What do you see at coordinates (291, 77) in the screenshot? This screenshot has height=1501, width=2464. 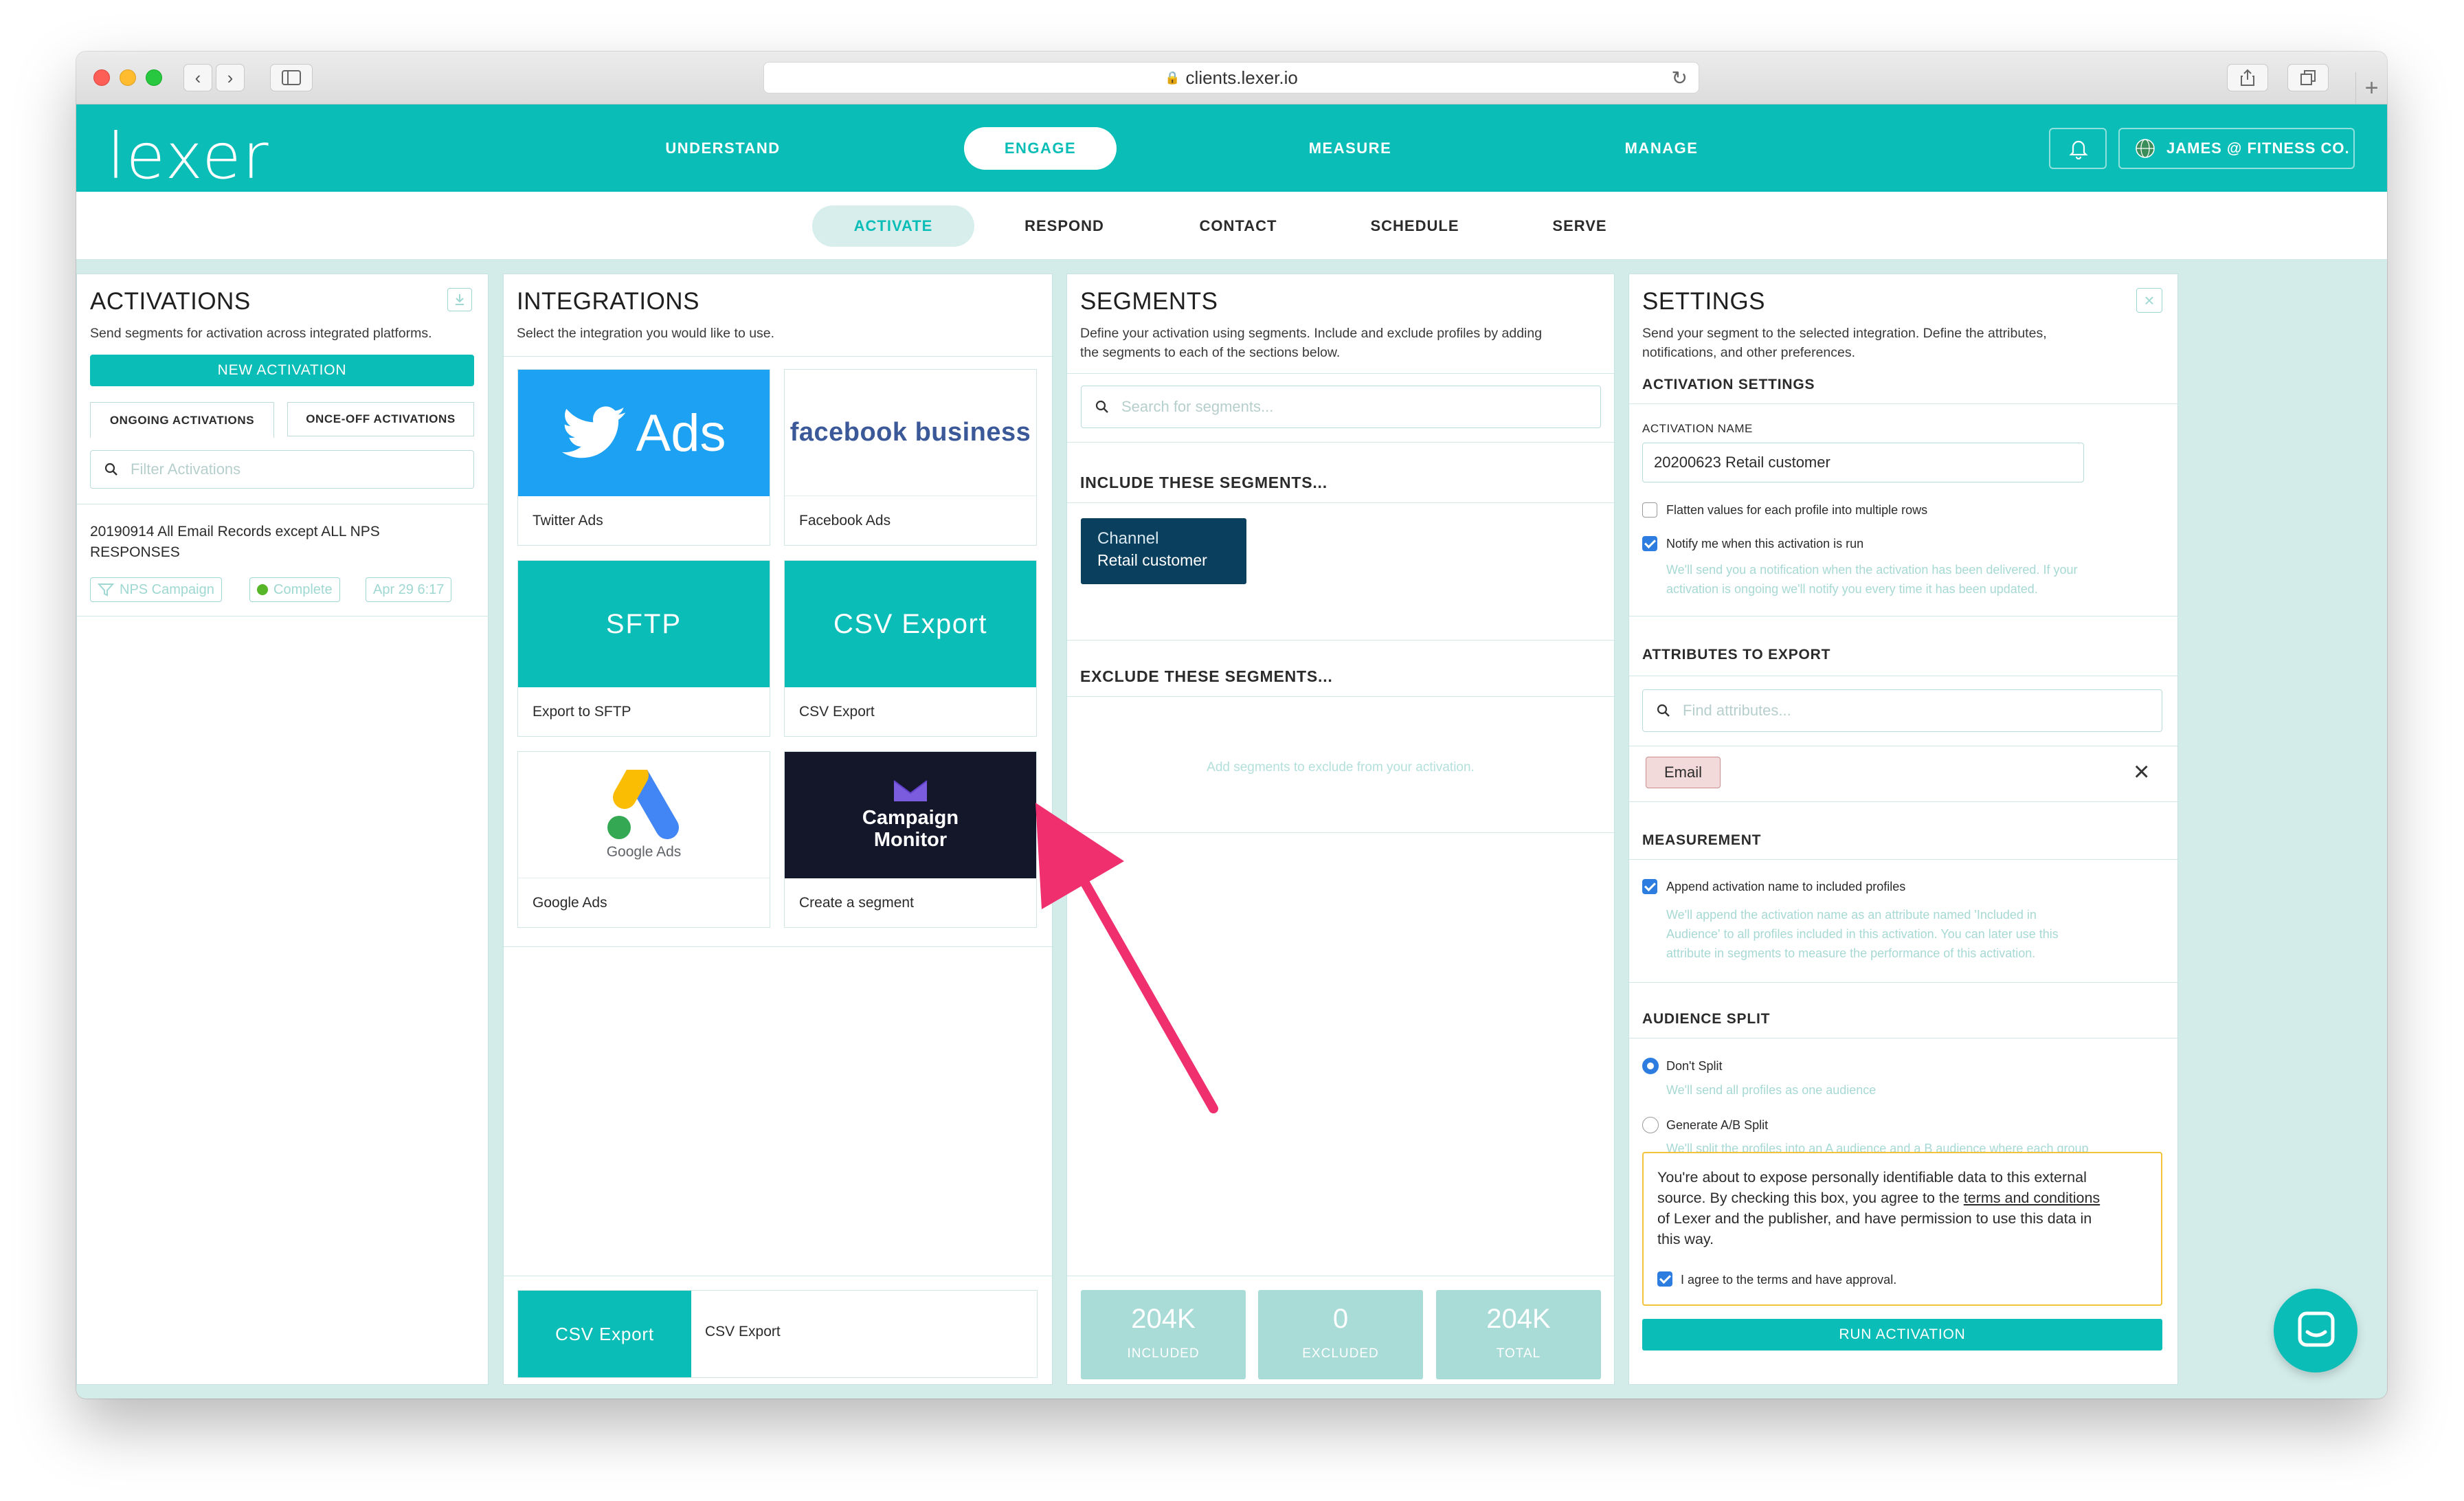 I see `sidebar-toggle-button` at bounding box center [291, 77].